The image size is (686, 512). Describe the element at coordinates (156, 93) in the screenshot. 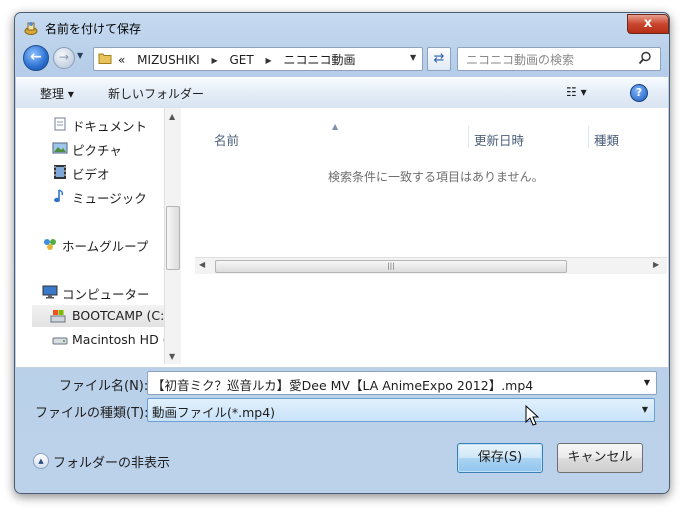

I see `new-folder-button: 新しいフォルダー` at that location.